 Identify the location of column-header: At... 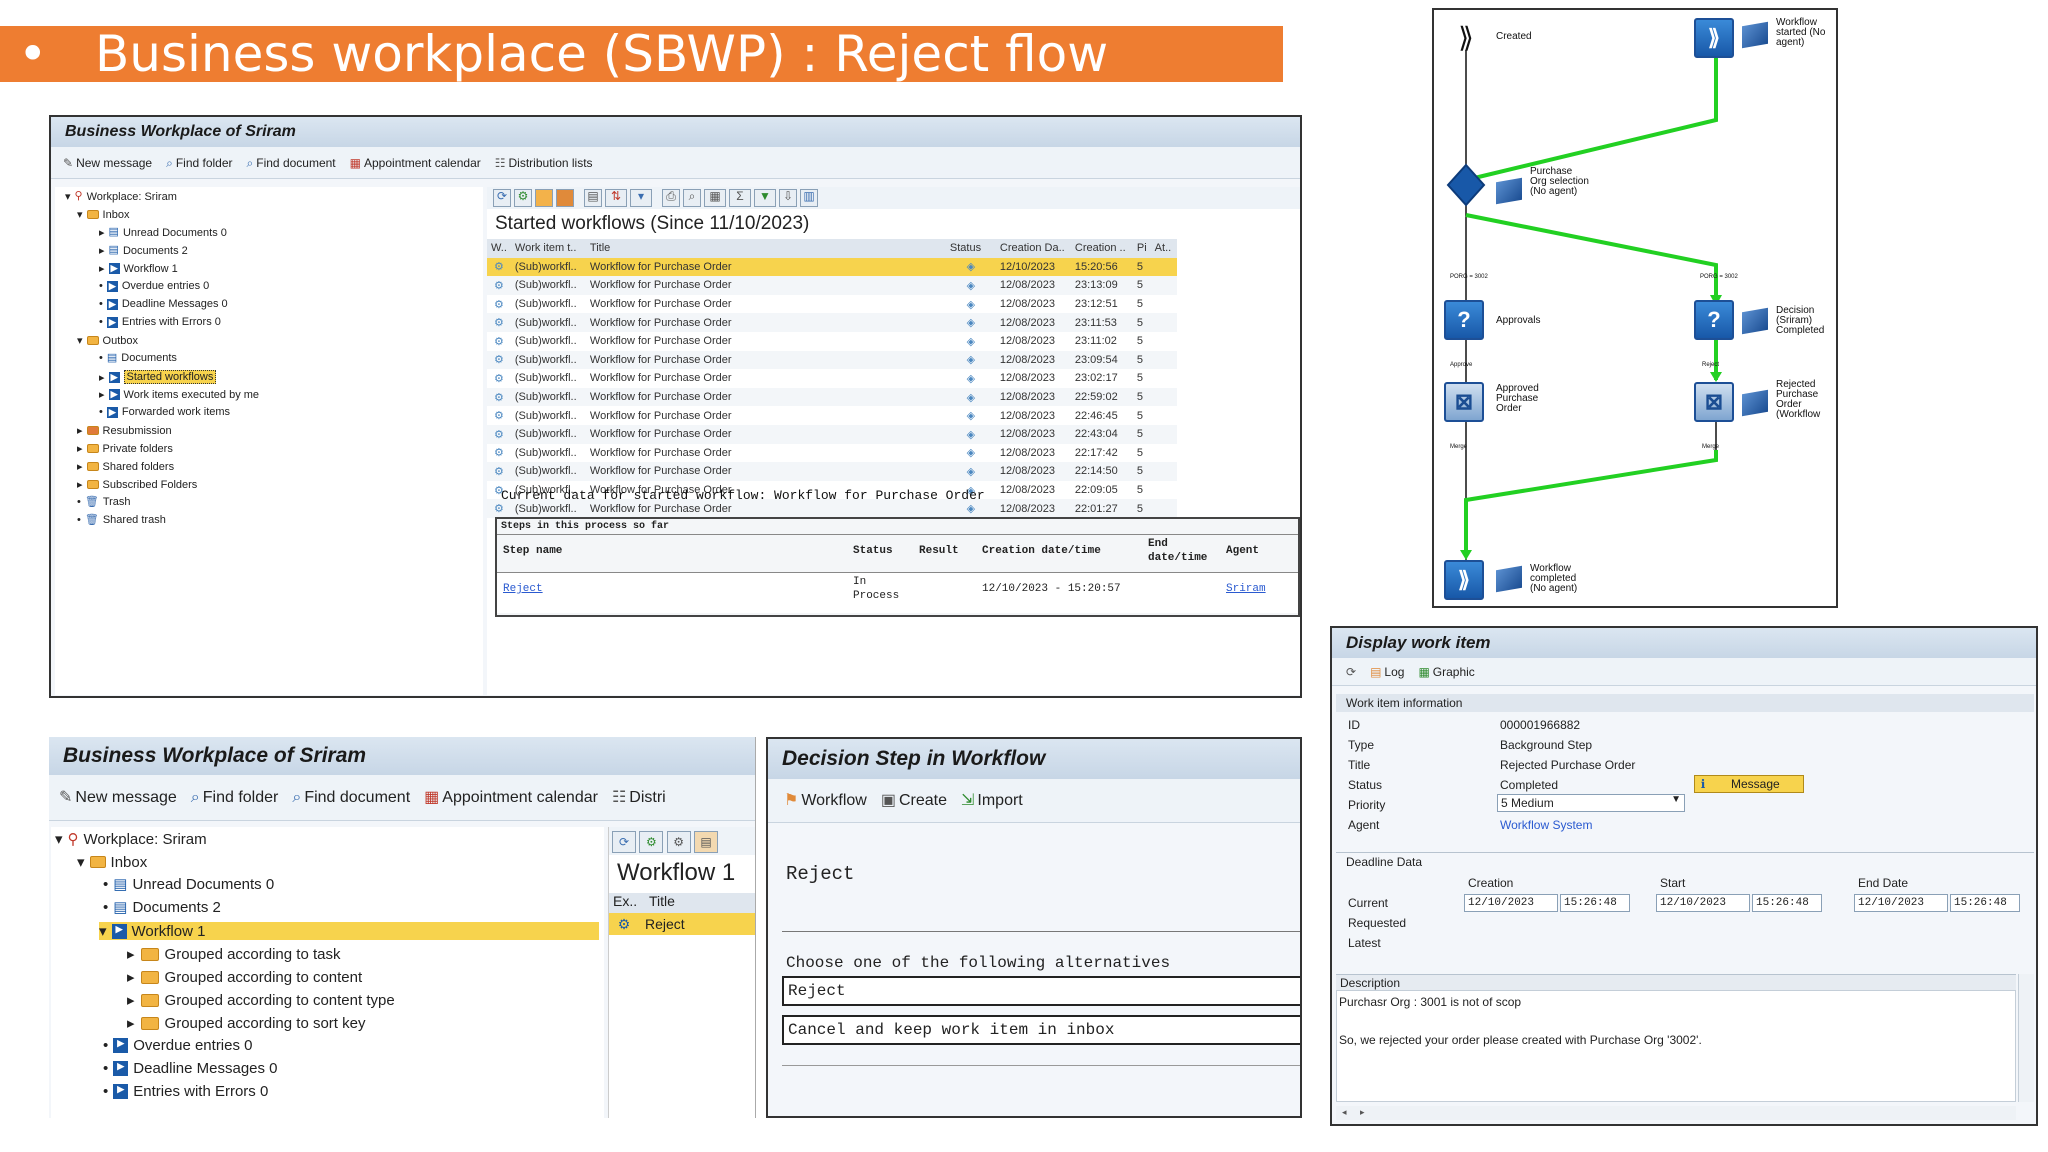
(1163, 248).